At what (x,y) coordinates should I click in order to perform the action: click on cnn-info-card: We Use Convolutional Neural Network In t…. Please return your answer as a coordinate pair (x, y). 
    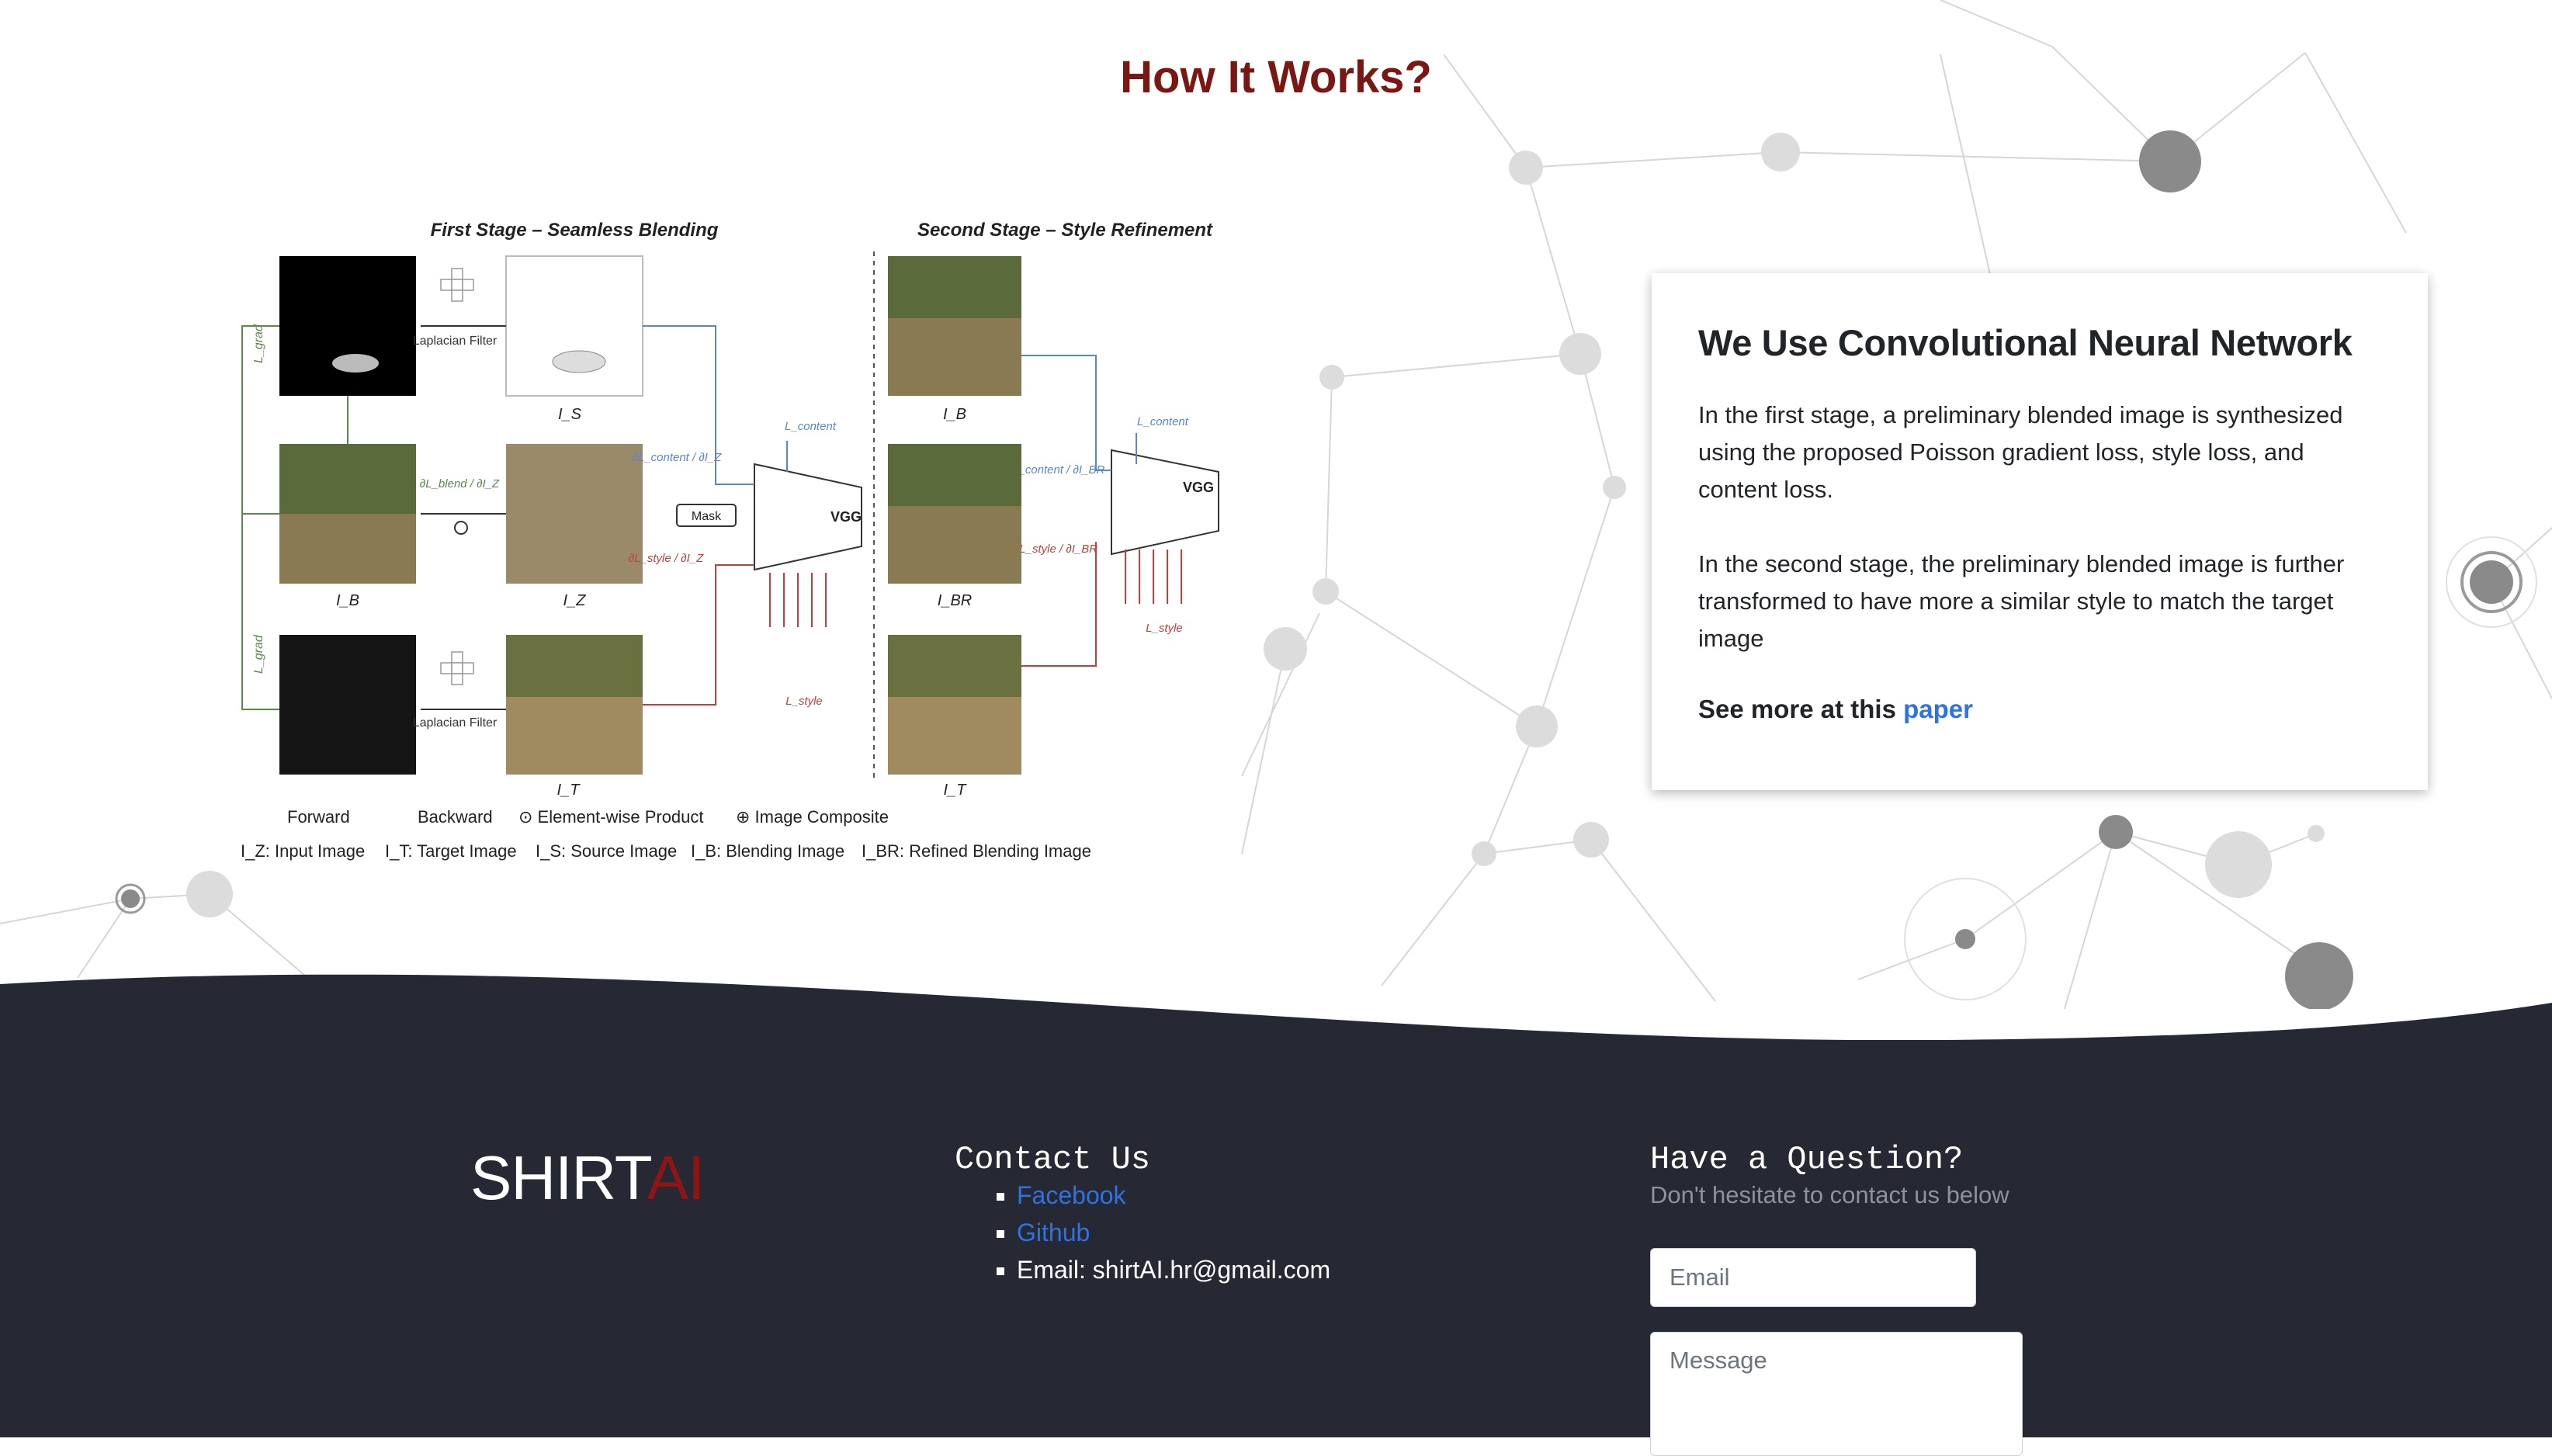
    Looking at the image, I should click on (2040, 531).